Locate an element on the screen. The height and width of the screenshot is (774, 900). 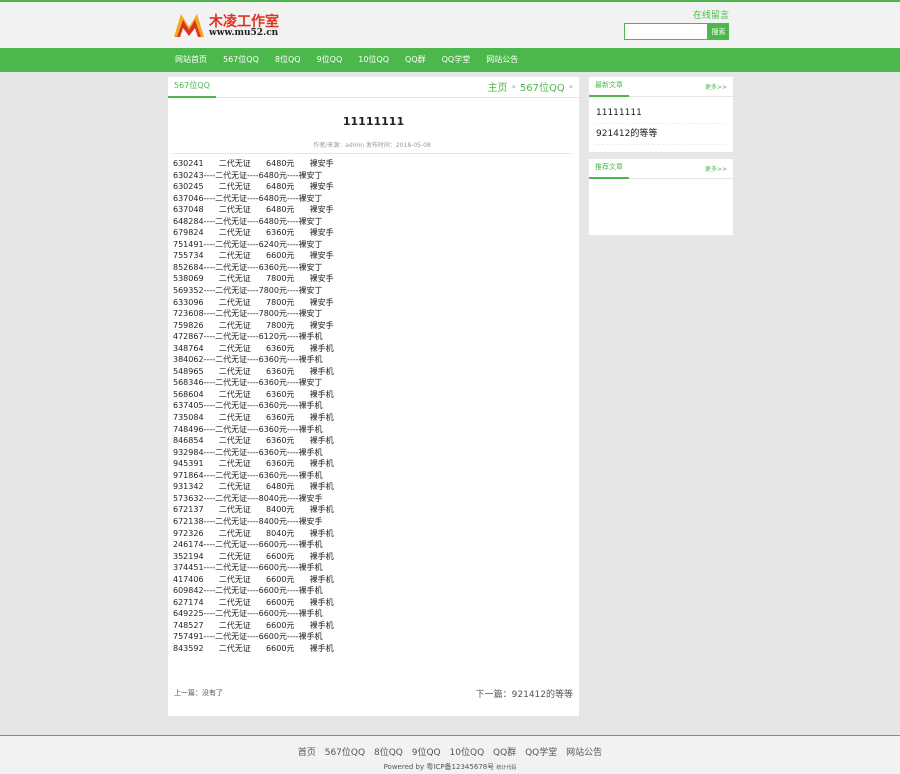
article-line: 679824 二代无证 6360元 裸安手 is located at coordinates (253, 233).